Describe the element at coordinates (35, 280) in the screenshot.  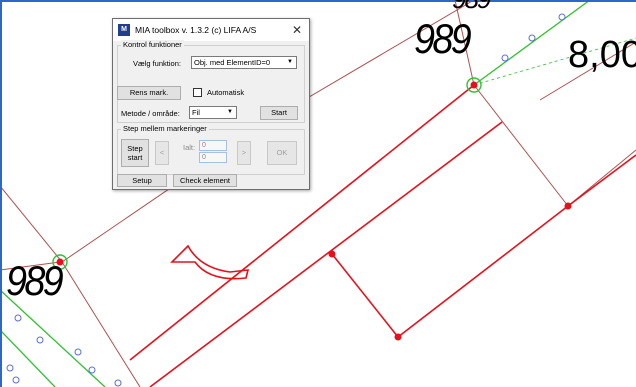
I see `map-label-parcel-number-left: 989` at that location.